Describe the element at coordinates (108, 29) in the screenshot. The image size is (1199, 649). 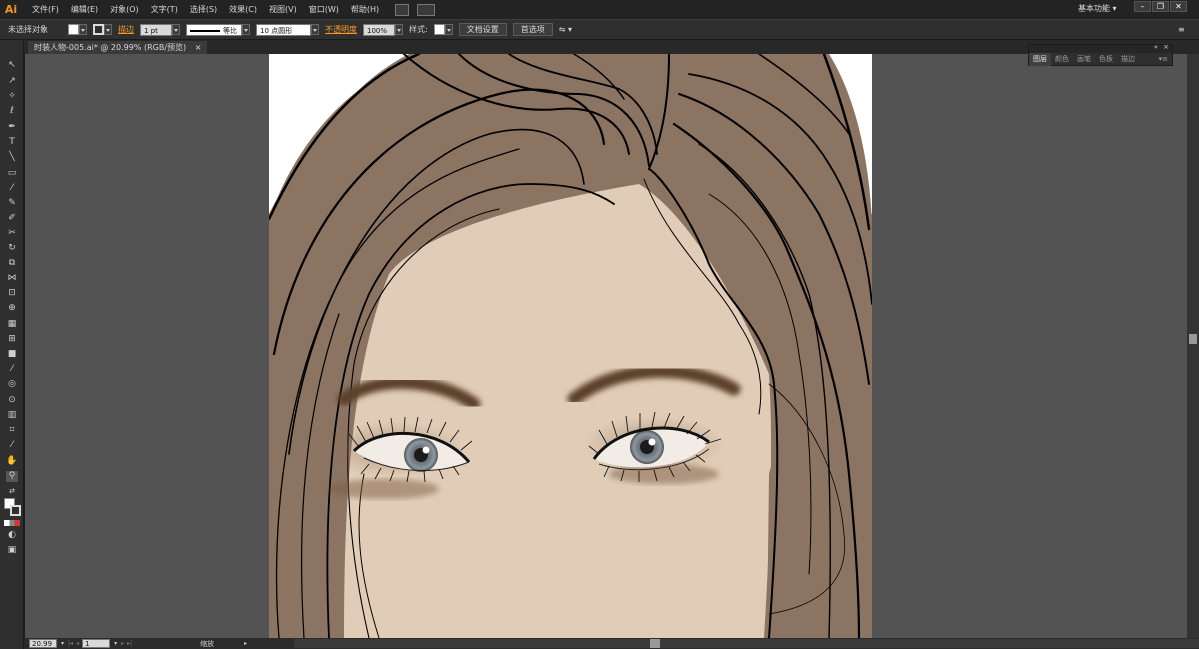
I see `stroke-dropdown` at that location.